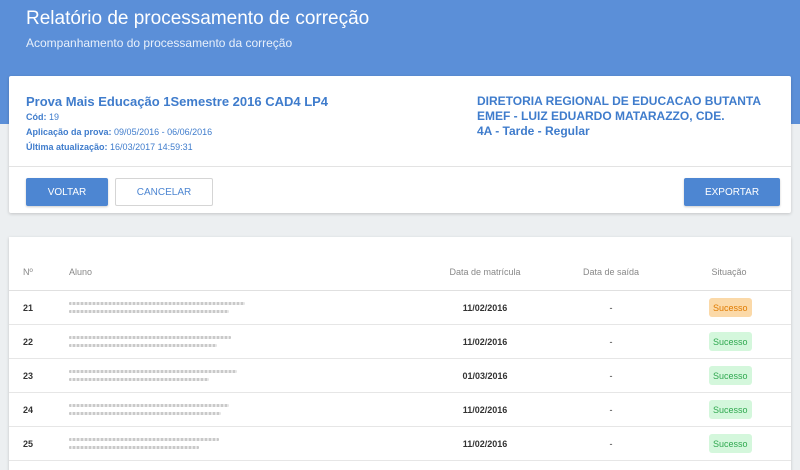  What do you see at coordinates (400, 166) in the screenshot?
I see `card-divider` at bounding box center [400, 166].